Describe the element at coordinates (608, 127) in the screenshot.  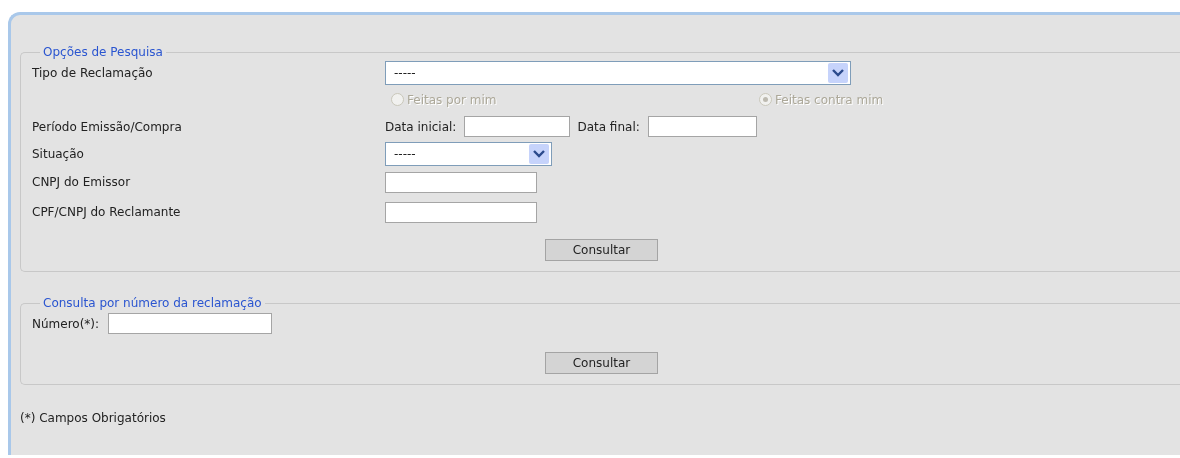
I see `field-label: Data final:` at that location.